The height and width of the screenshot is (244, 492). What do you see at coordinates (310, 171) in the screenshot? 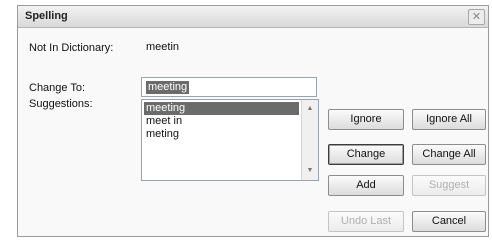
I see `scroll-down-icon: ▼` at bounding box center [310, 171].